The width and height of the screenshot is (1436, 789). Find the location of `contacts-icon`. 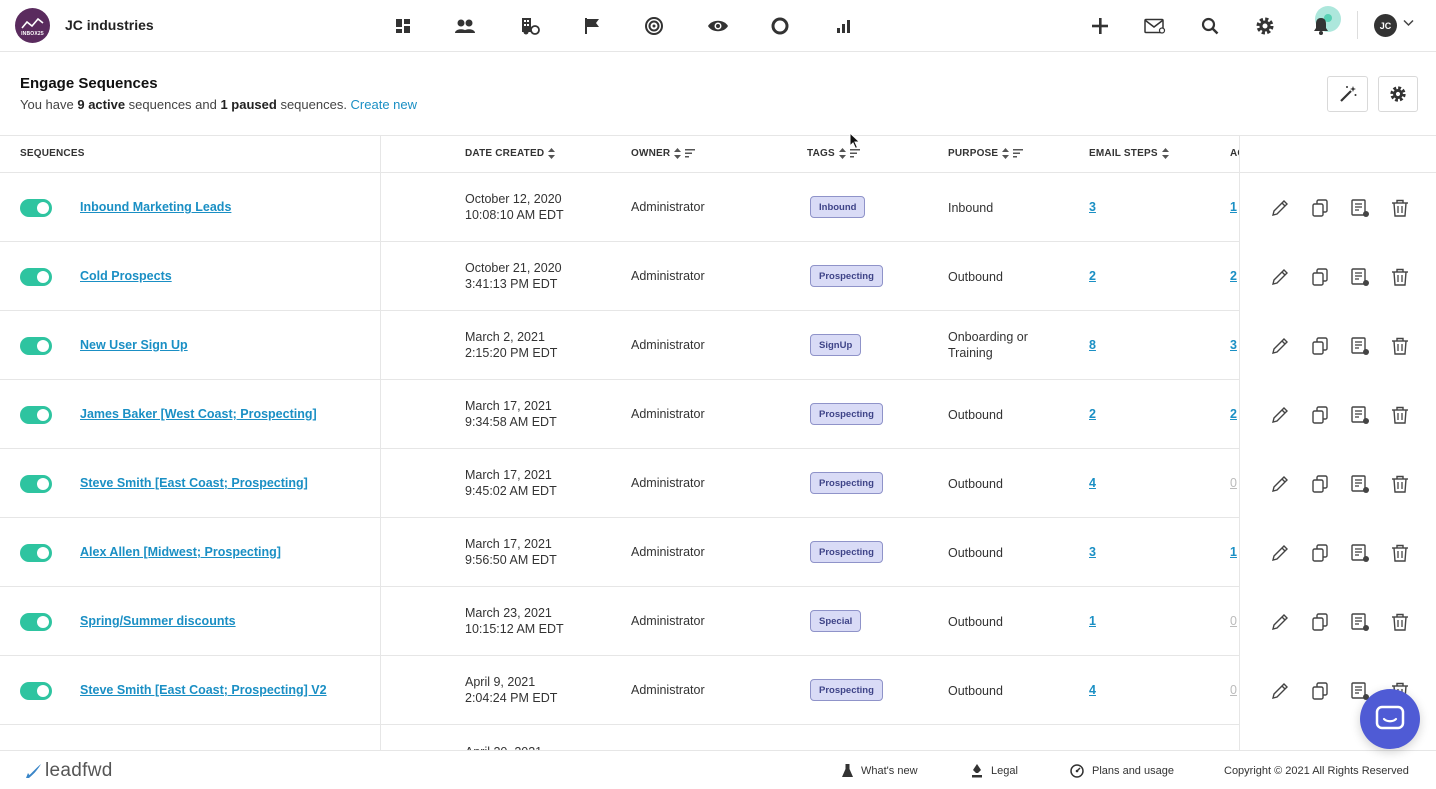

contacts-icon is located at coordinates (465, 26).